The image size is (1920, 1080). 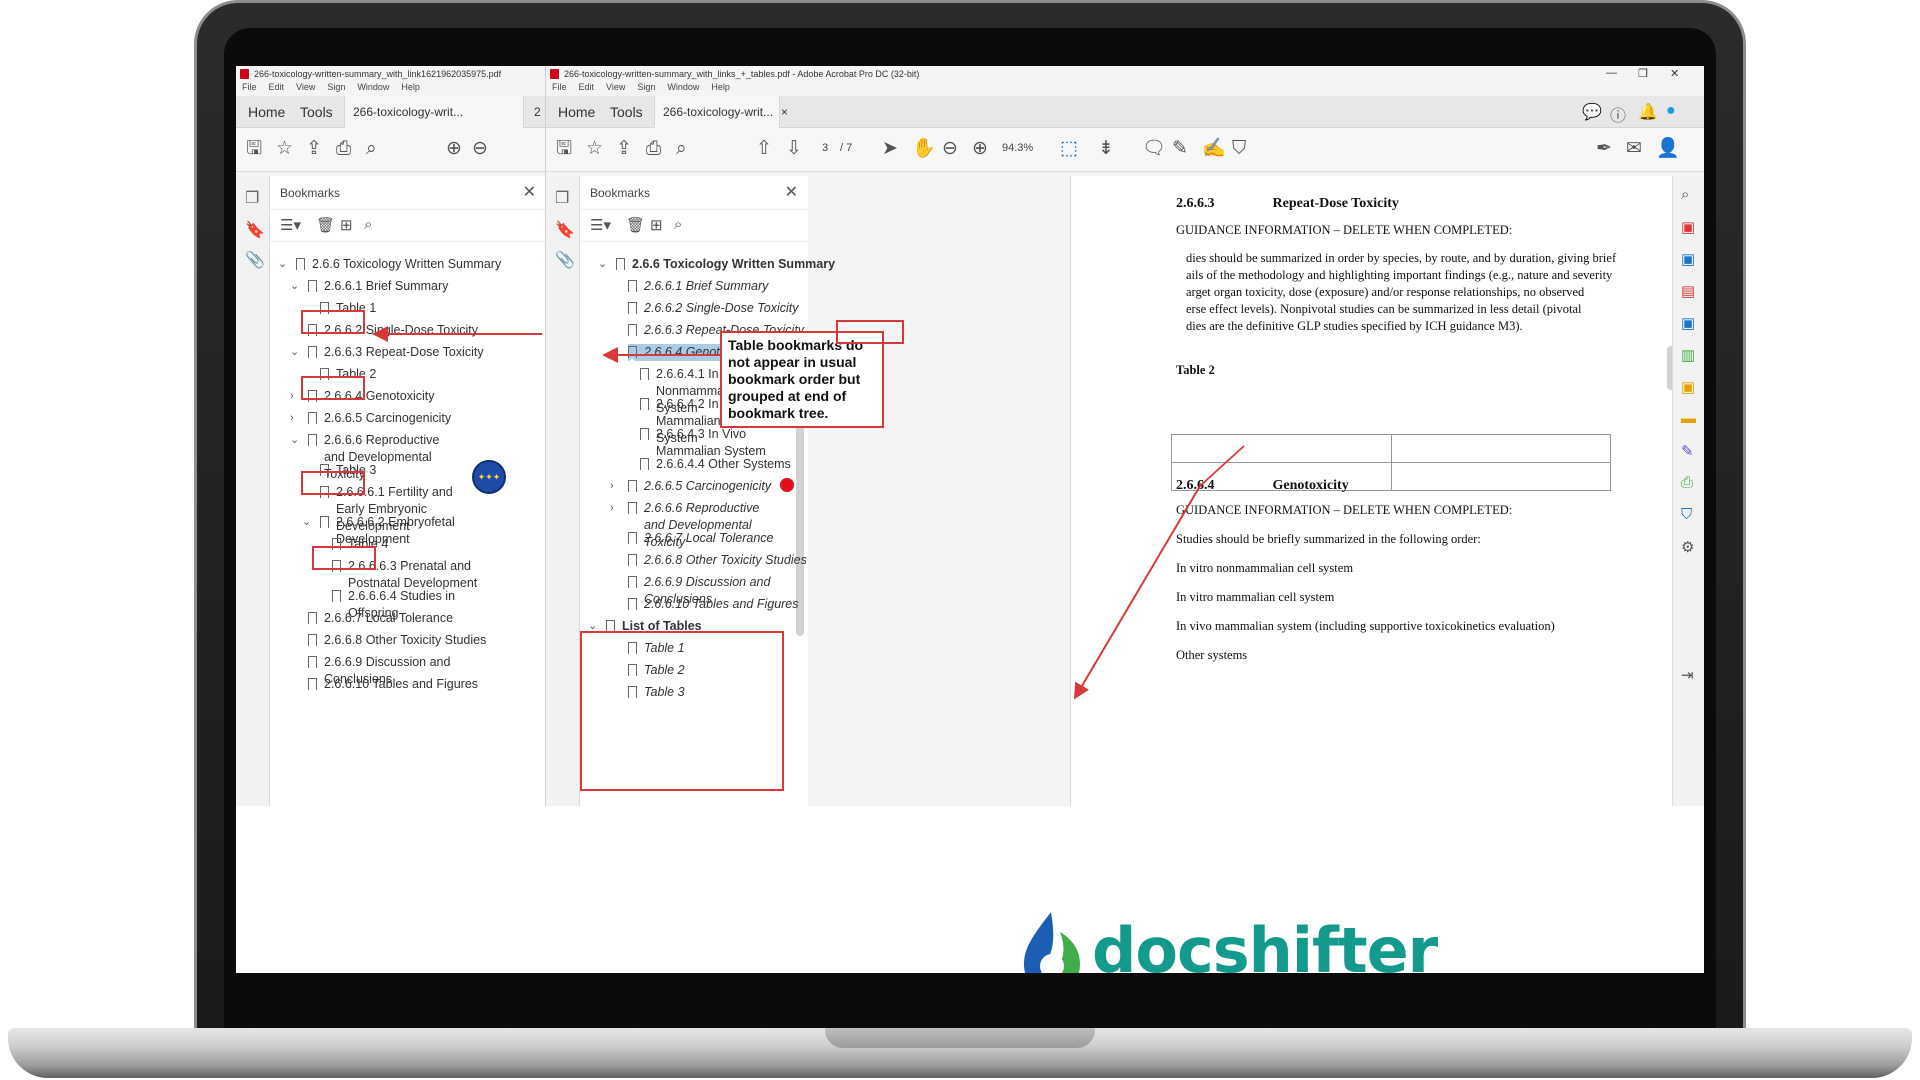 I want to click on bookmark-item: 2.6.6.4.3 In Vivo Mammalian System, so click(x=715, y=443).